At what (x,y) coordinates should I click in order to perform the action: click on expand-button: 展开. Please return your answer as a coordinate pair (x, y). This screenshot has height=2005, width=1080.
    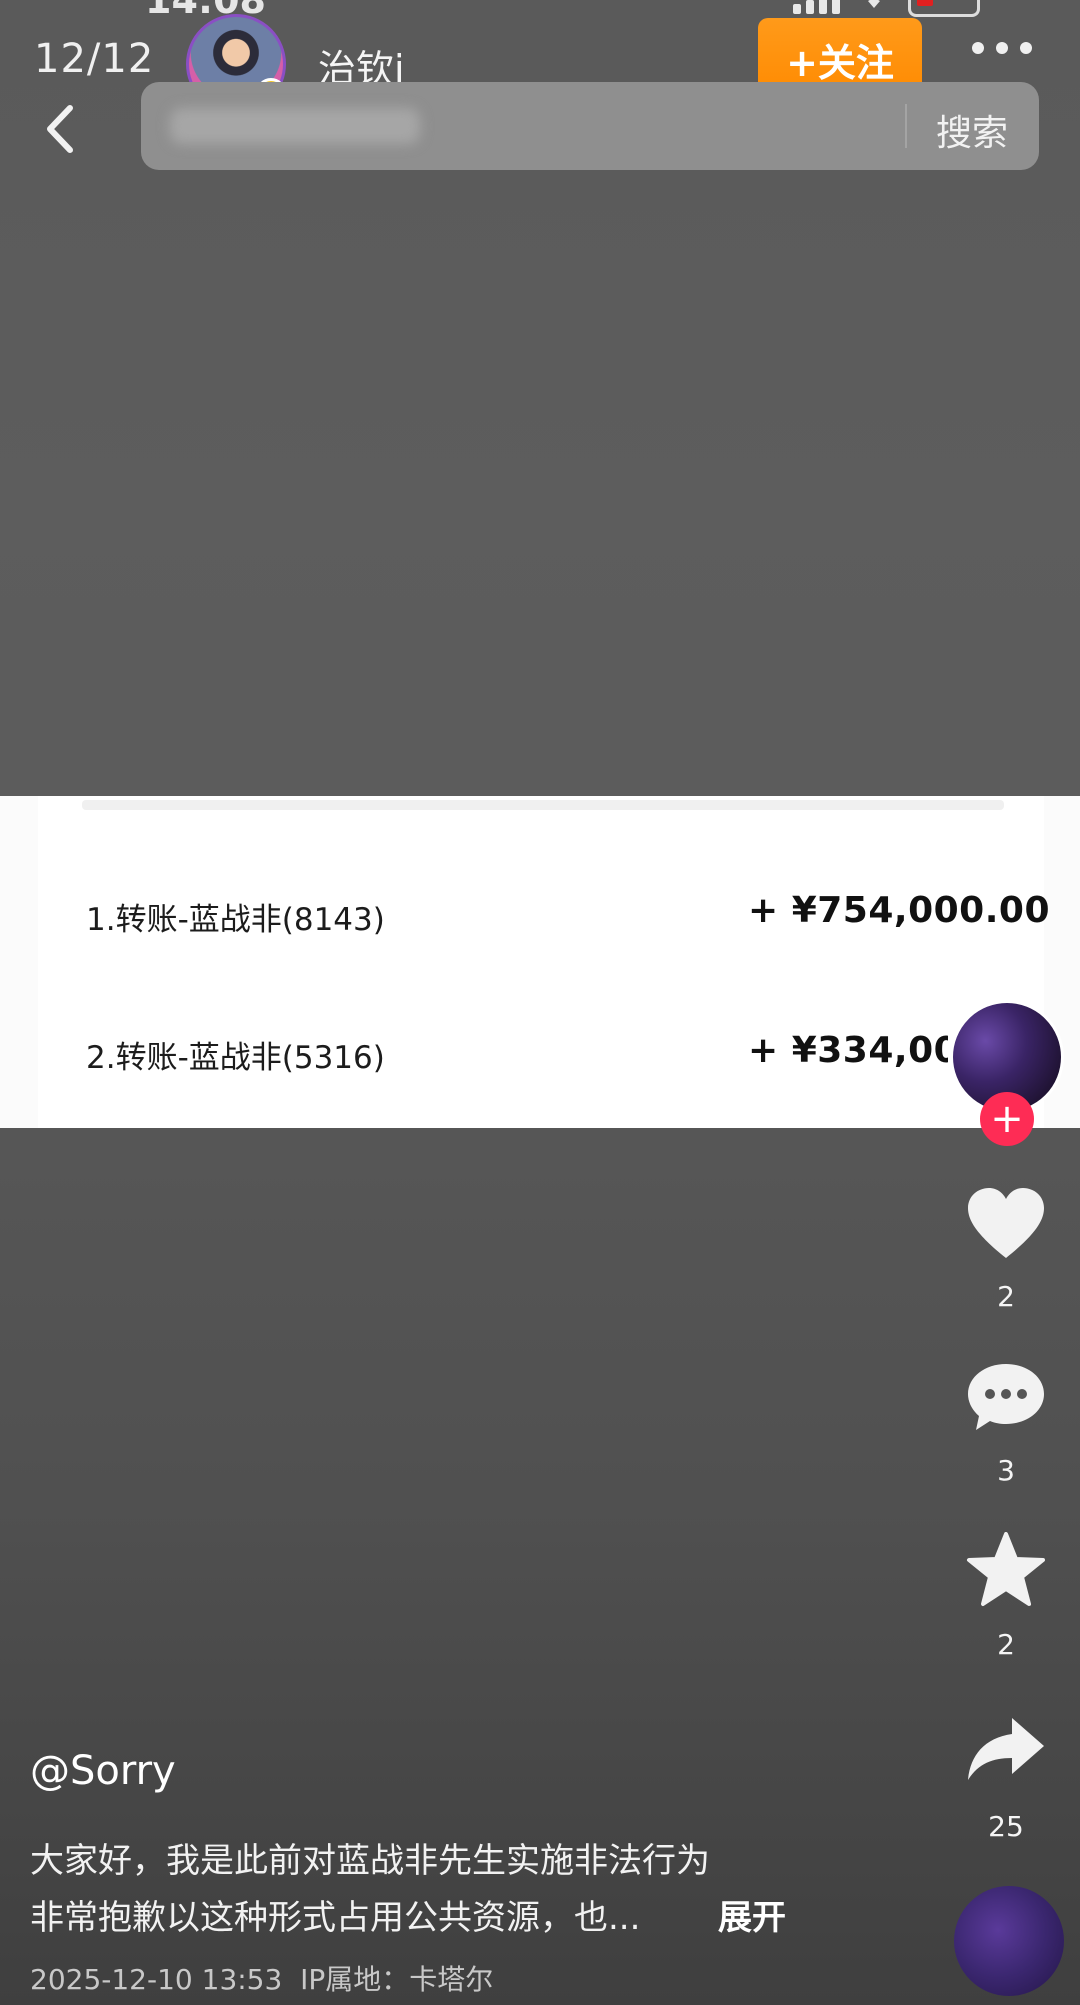
    Looking at the image, I should click on (752, 1914).